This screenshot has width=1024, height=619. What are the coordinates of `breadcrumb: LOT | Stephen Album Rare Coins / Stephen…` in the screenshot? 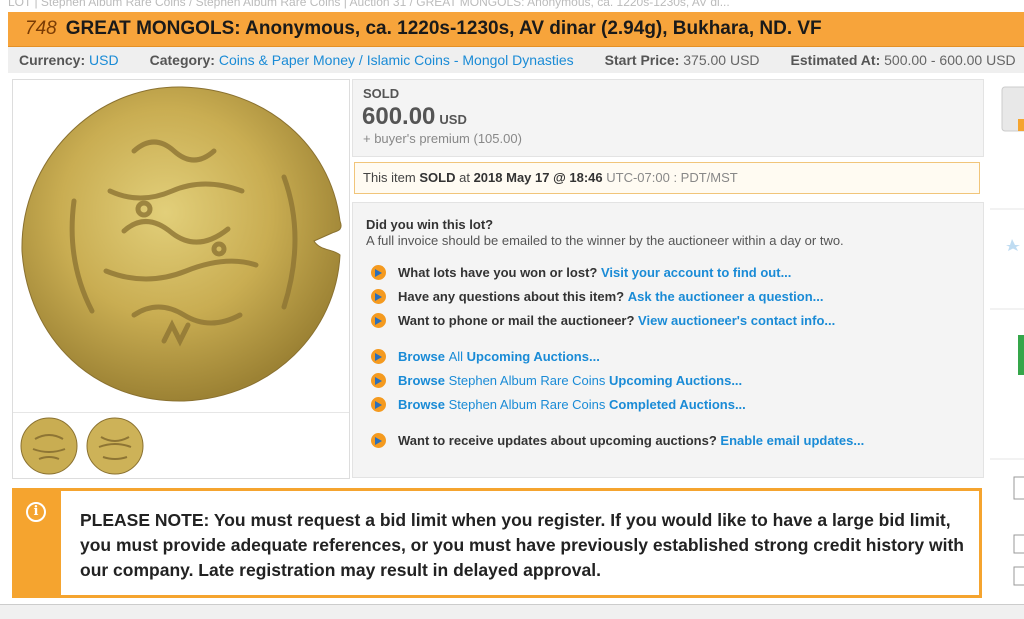 It's located at (369, 4).